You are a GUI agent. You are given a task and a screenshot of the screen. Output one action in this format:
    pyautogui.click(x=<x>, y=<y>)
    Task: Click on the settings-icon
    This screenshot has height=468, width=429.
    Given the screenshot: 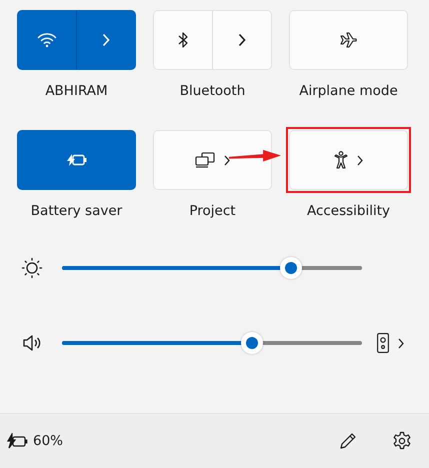 What is the action you would take?
    pyautogui.click(x=402, y=441)
    